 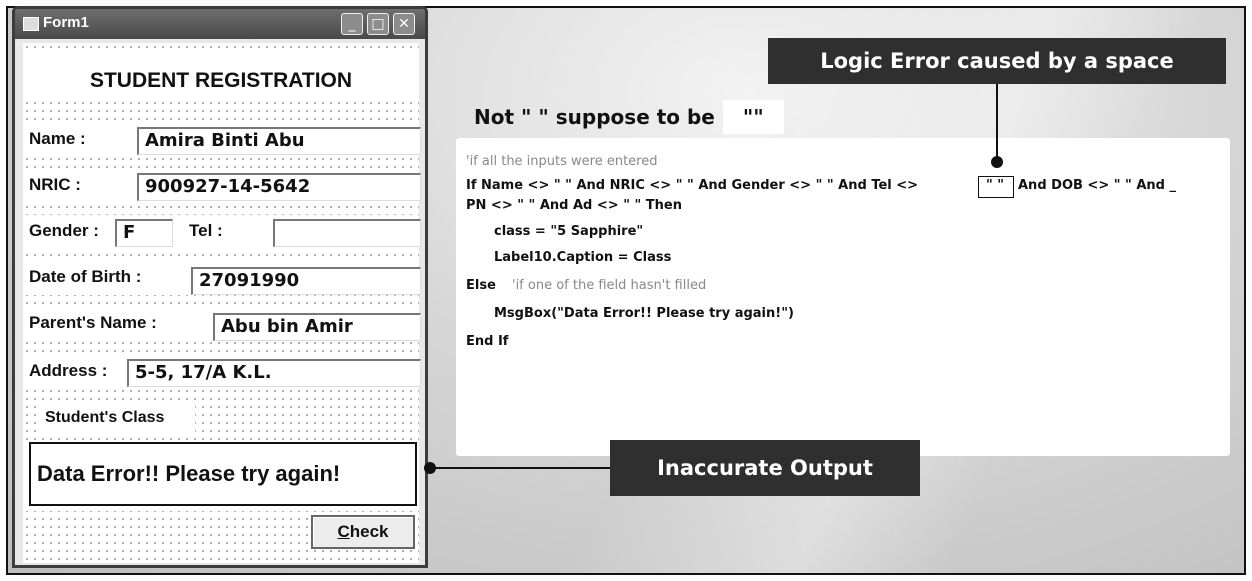 What do you see at coordinates (609, 285) in the screenshot?
I see `code-comment-missing: 'if one of the field hasn't filled` at bounding box center [609, 285].